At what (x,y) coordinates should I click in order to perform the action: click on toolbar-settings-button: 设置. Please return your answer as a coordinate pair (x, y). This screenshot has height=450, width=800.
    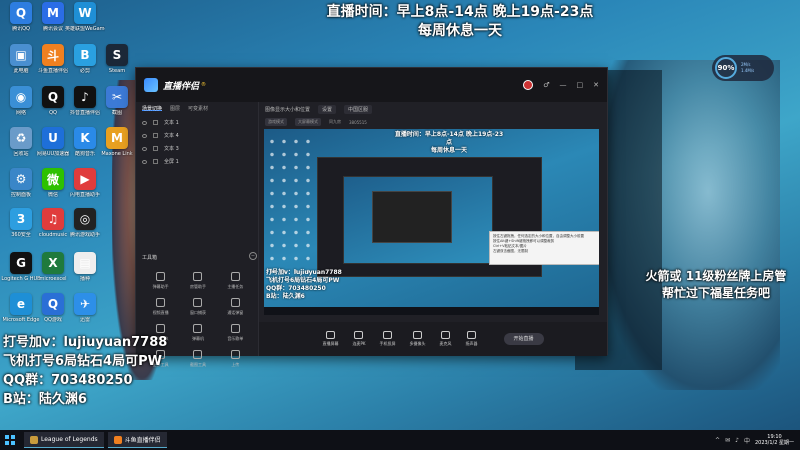
    Looking at the image, I should click on (327, 109).